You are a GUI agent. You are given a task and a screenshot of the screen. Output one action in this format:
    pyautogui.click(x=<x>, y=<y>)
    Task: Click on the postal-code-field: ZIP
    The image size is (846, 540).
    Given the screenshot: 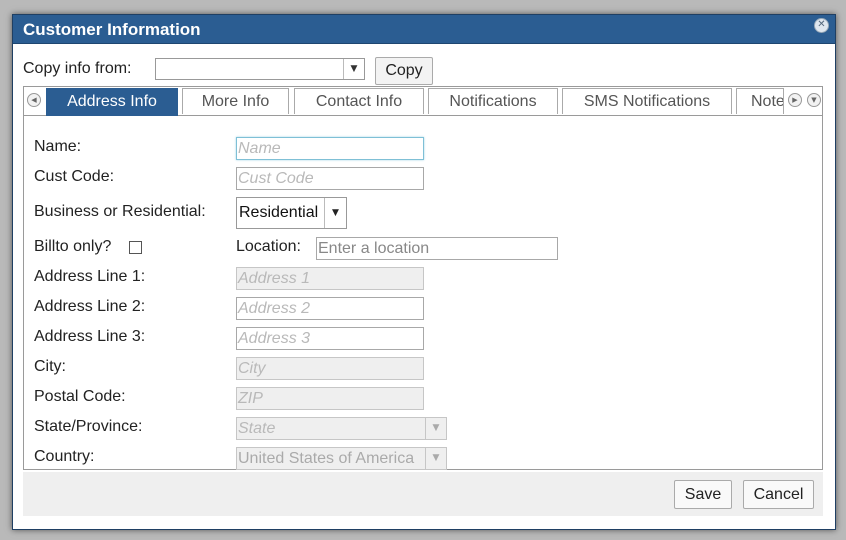 What is the action you would take?
    pyautogui.click(x=330, y=398)
    